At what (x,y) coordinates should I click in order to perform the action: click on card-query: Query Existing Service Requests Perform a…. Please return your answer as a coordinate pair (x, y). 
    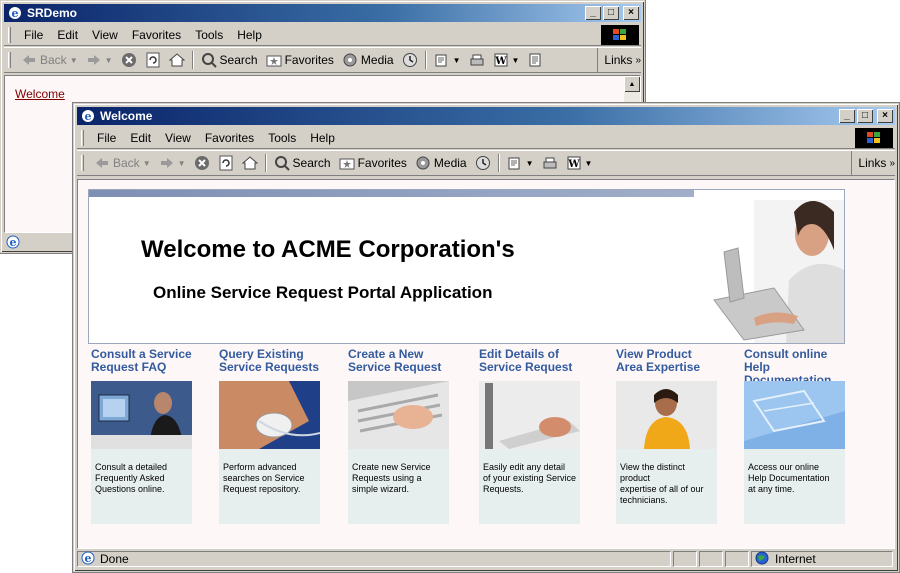
    Looking at the image, I should click on (269, 436).